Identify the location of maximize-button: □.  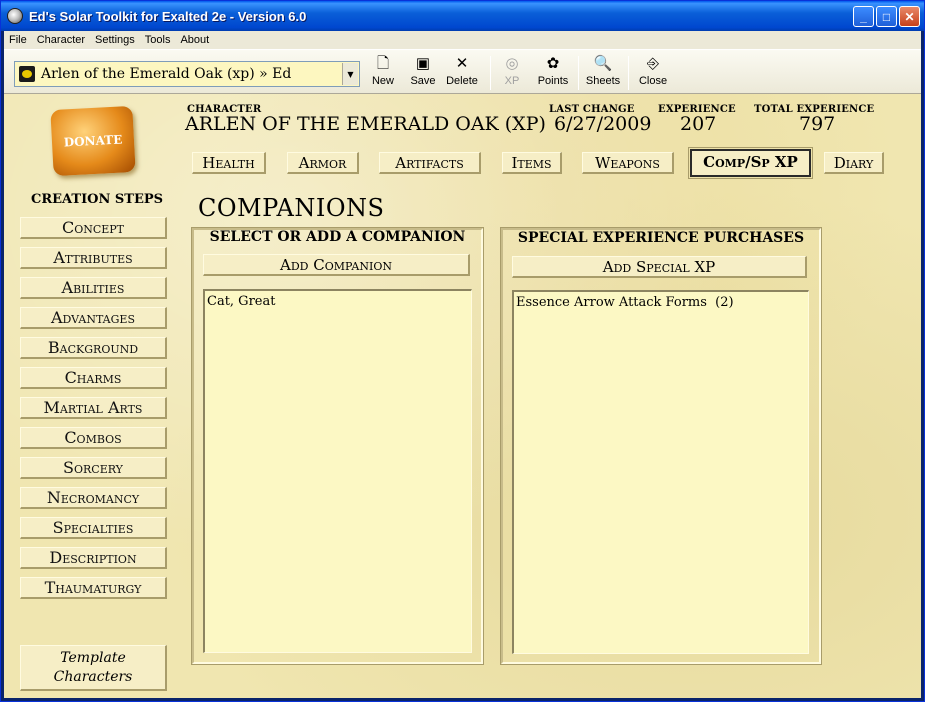
(886, 16).